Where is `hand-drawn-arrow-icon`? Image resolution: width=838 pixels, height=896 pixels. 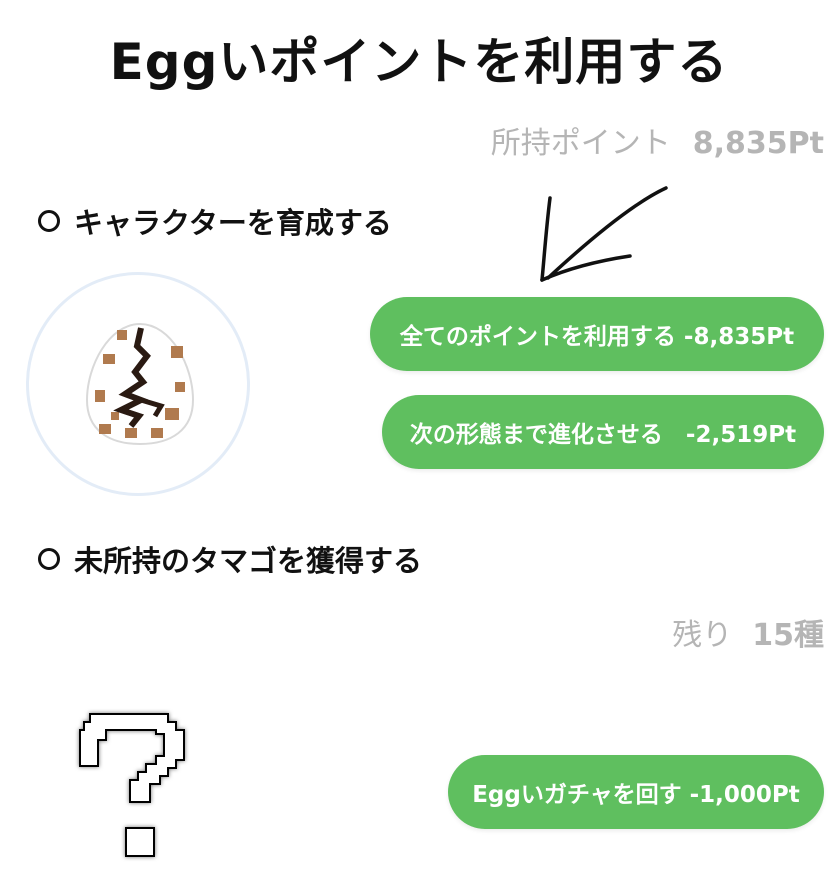 hand-drawn-arrow-icon is located at coordinates (604, 234).